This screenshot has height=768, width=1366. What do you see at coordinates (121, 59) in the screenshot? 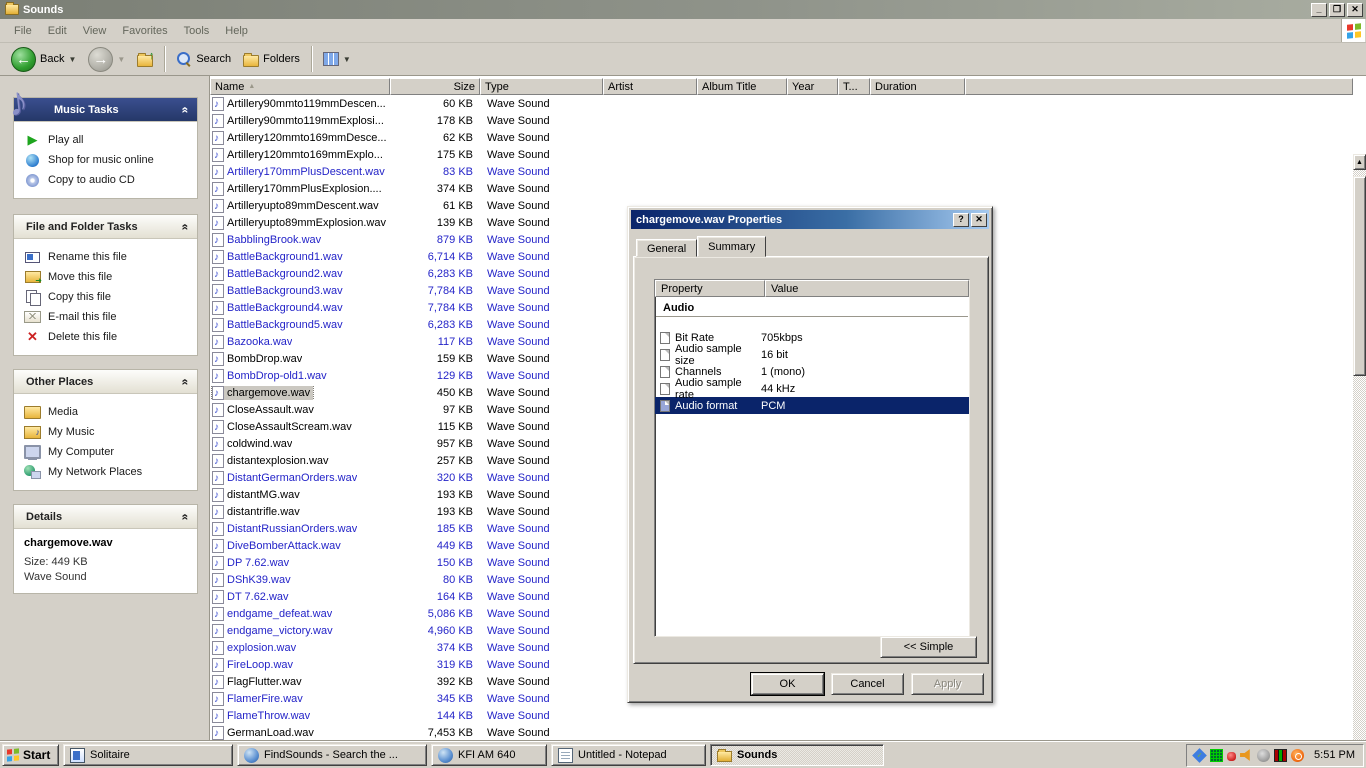
I see `forward-dropdown-icon: ▼` at bounding box center [121, 59].